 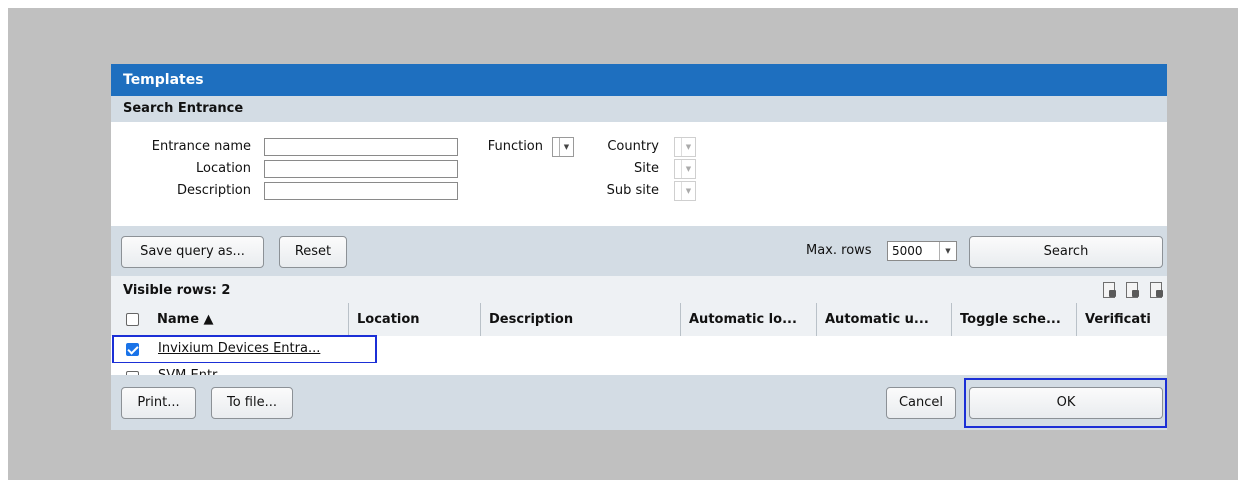 I want to click on country-dropdown: ▼, so click(x=685, y=147).